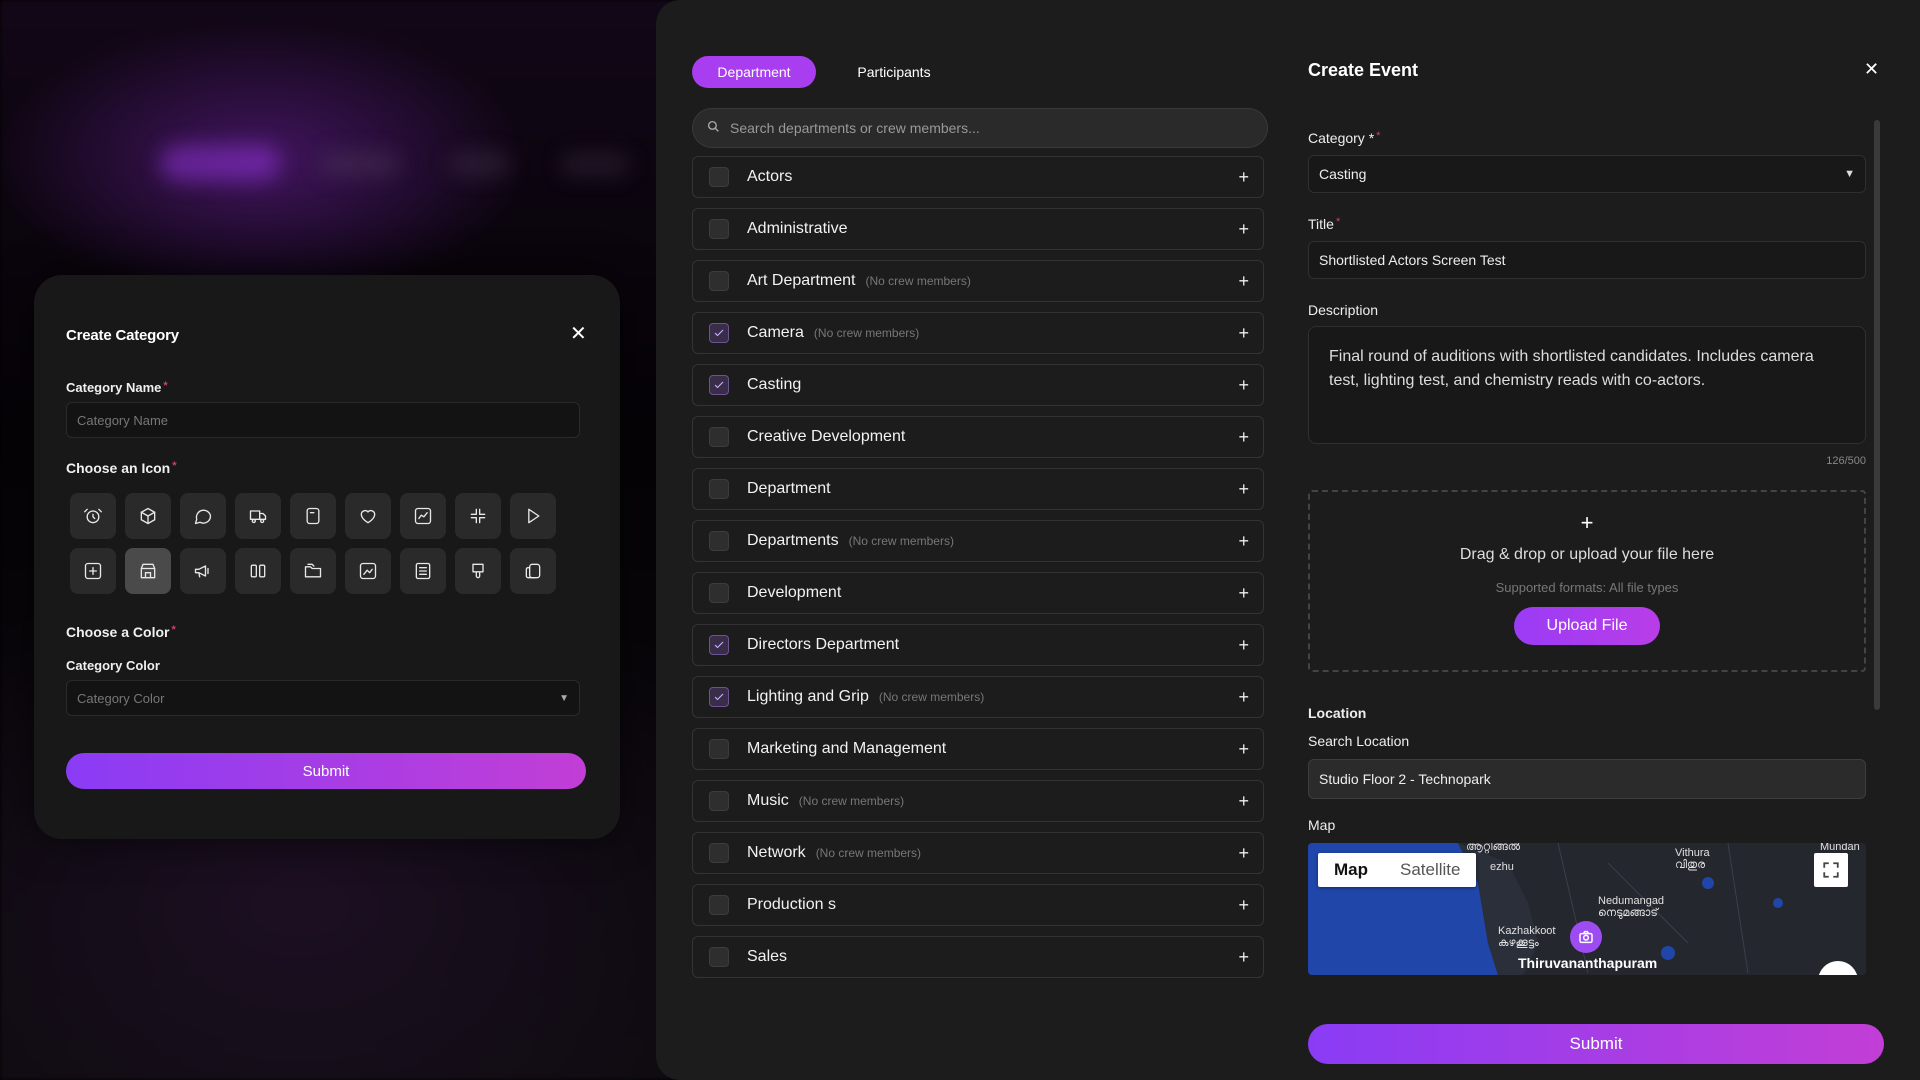  What do you see at coordinates (258, 571) in the screenshot?
I see `columns-icon` at bounding box center [258, 571].